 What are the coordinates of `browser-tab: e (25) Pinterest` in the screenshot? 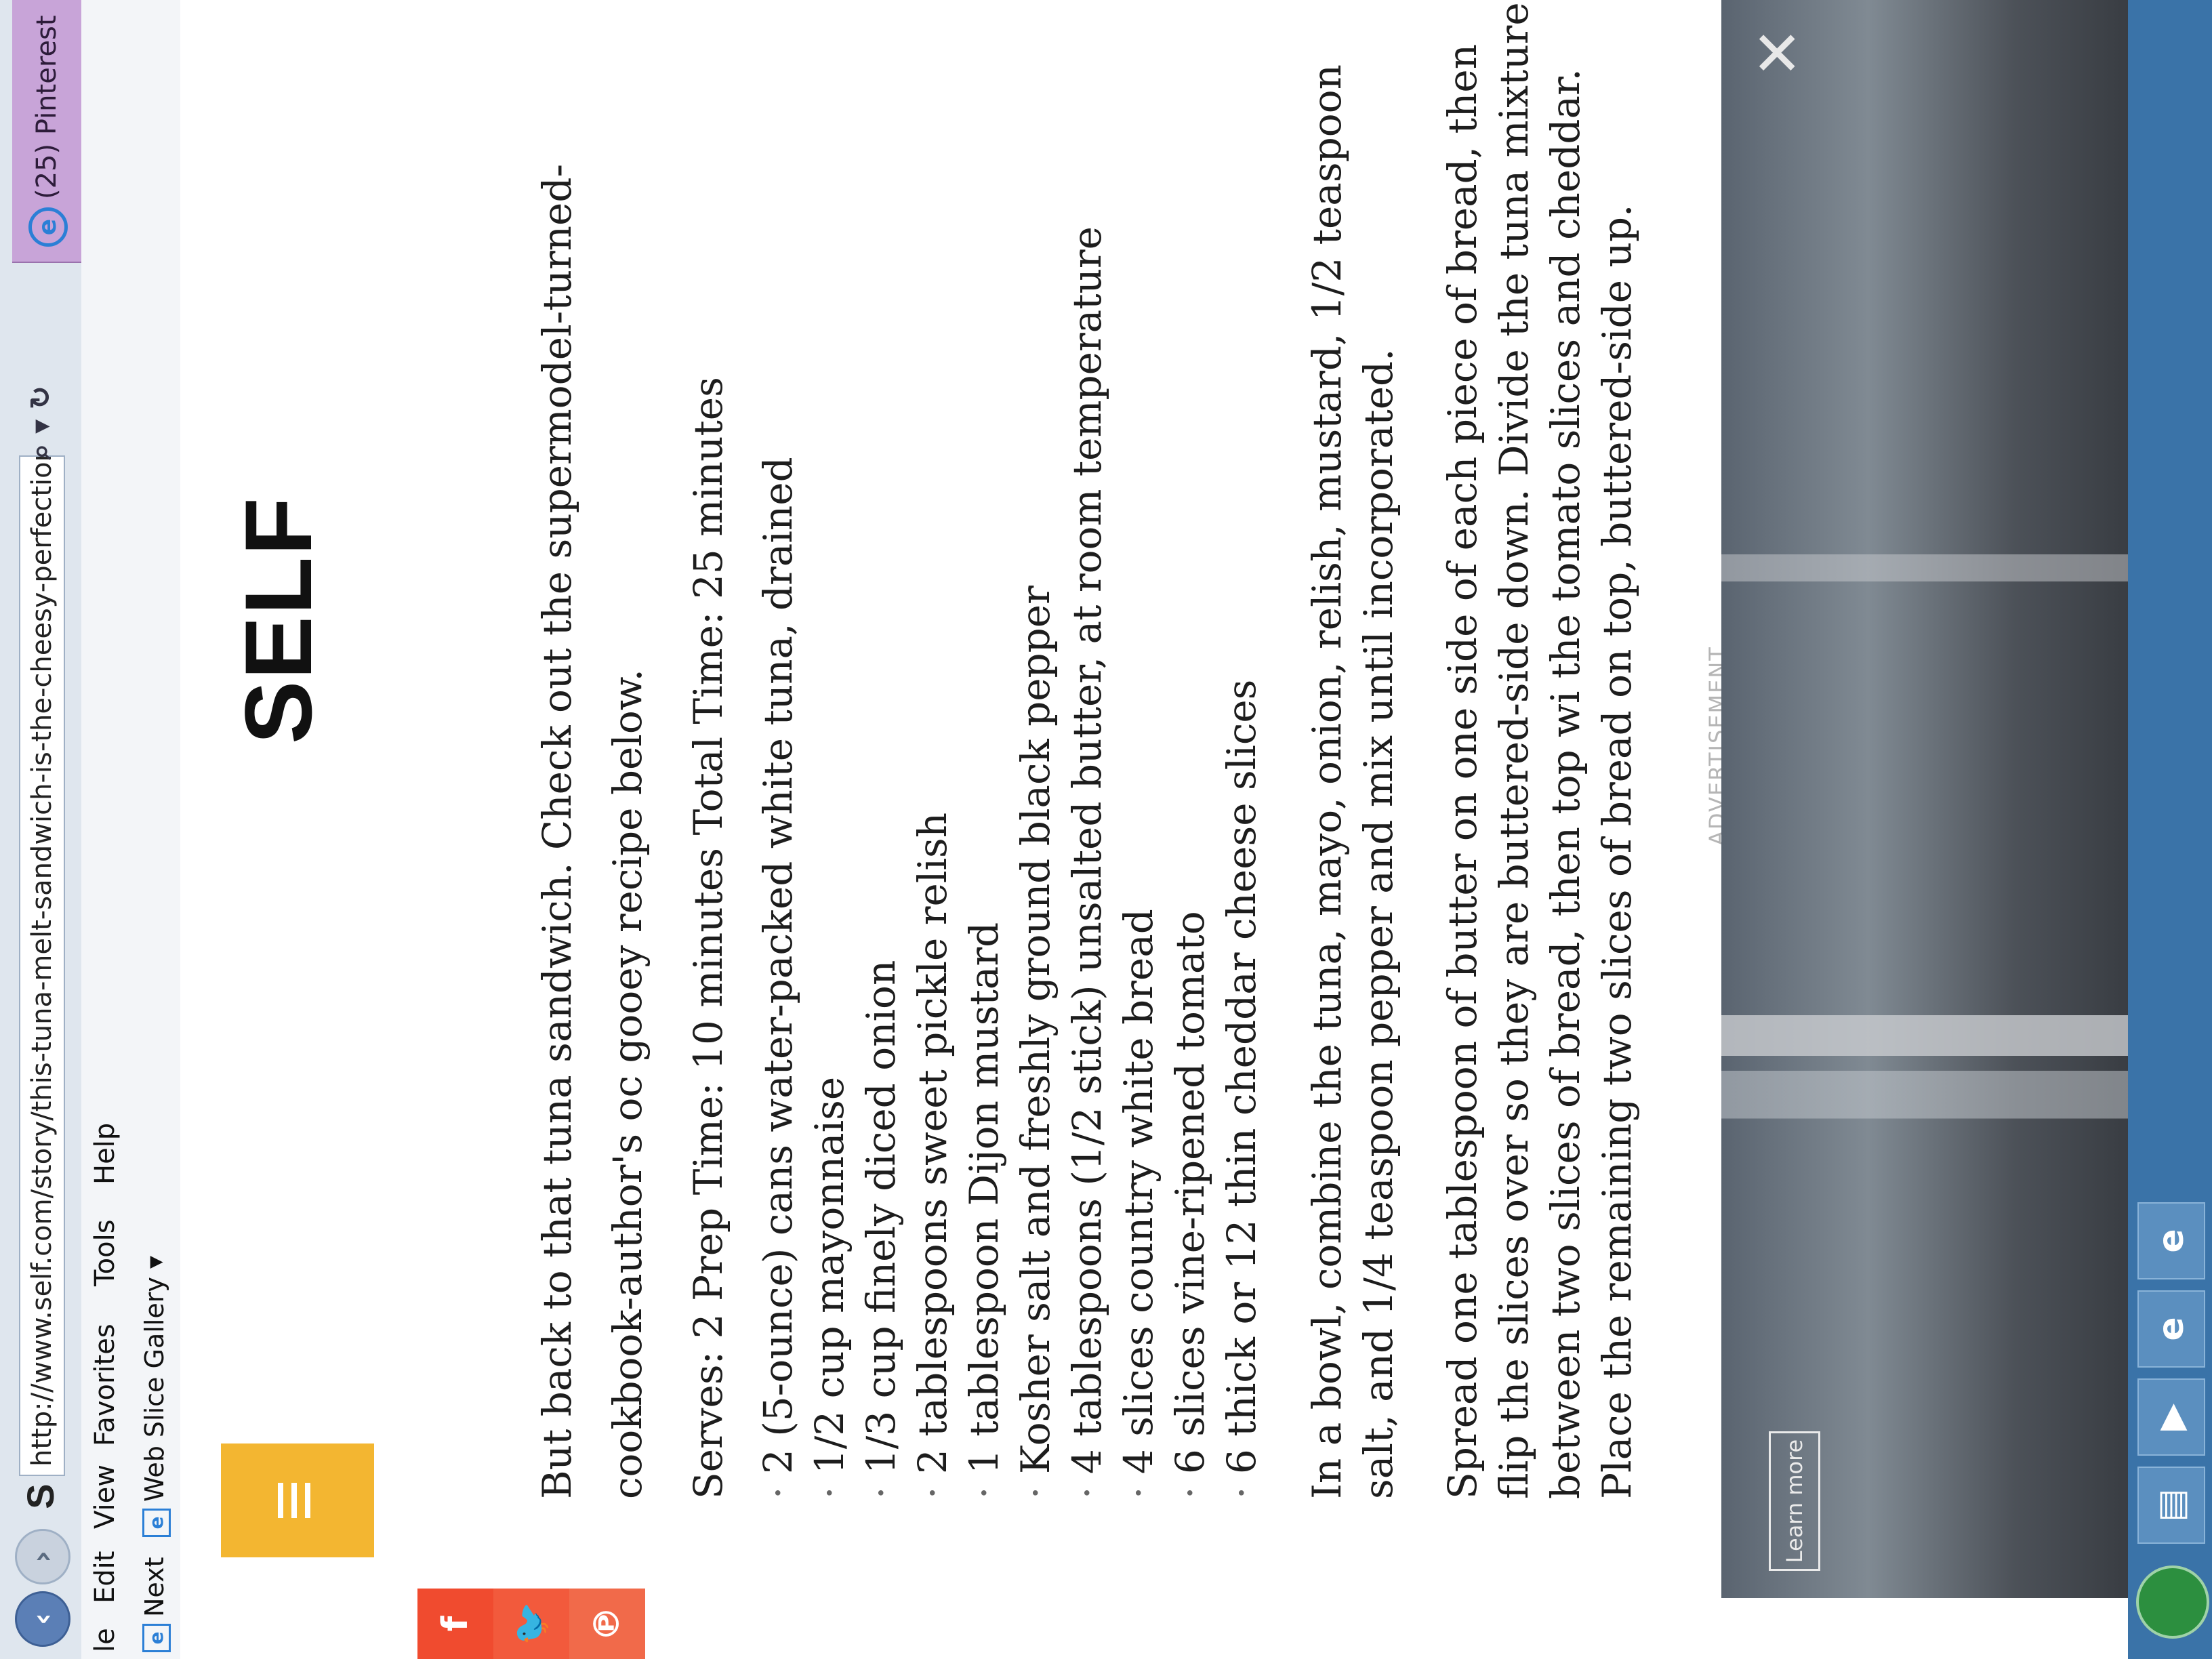 It's located at (47, 132).